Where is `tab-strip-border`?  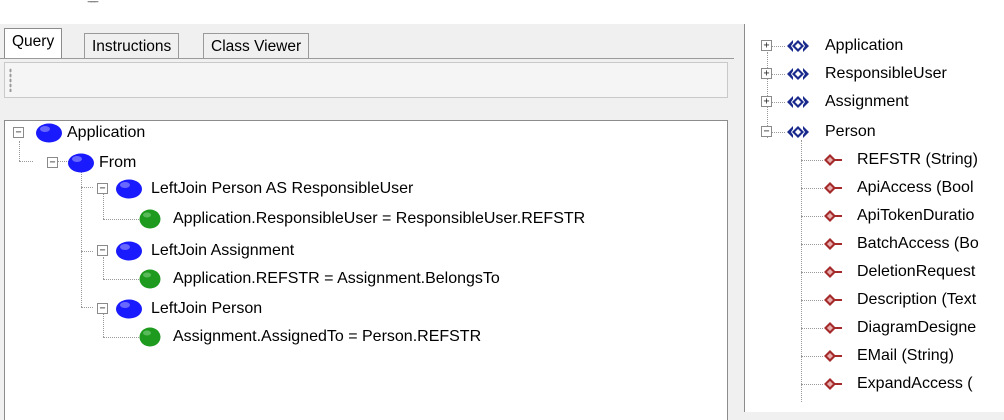
tab-strip-border is located at coordinates (367, 58).